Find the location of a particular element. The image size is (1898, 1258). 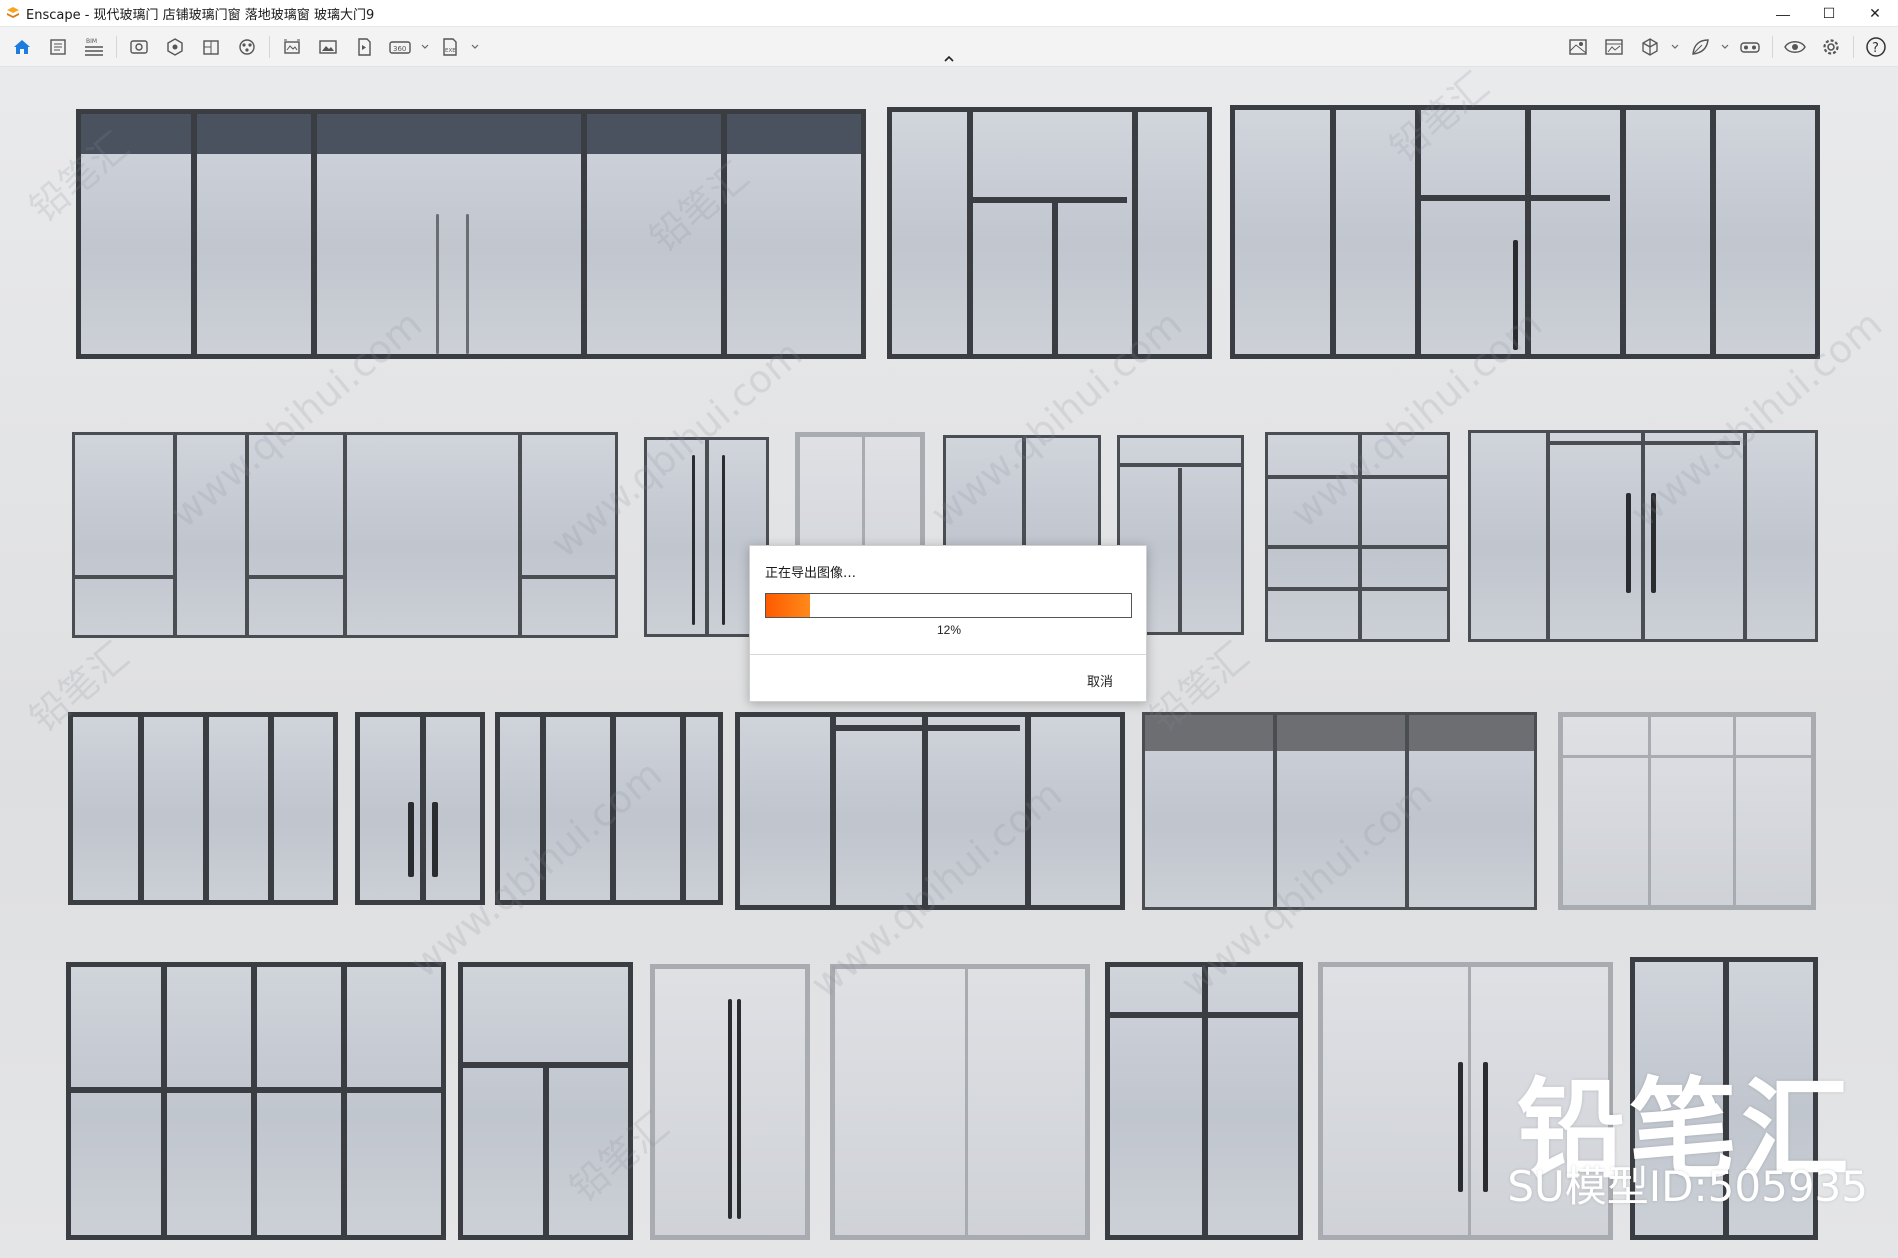

document-icon is located at coordinates (58, 47).